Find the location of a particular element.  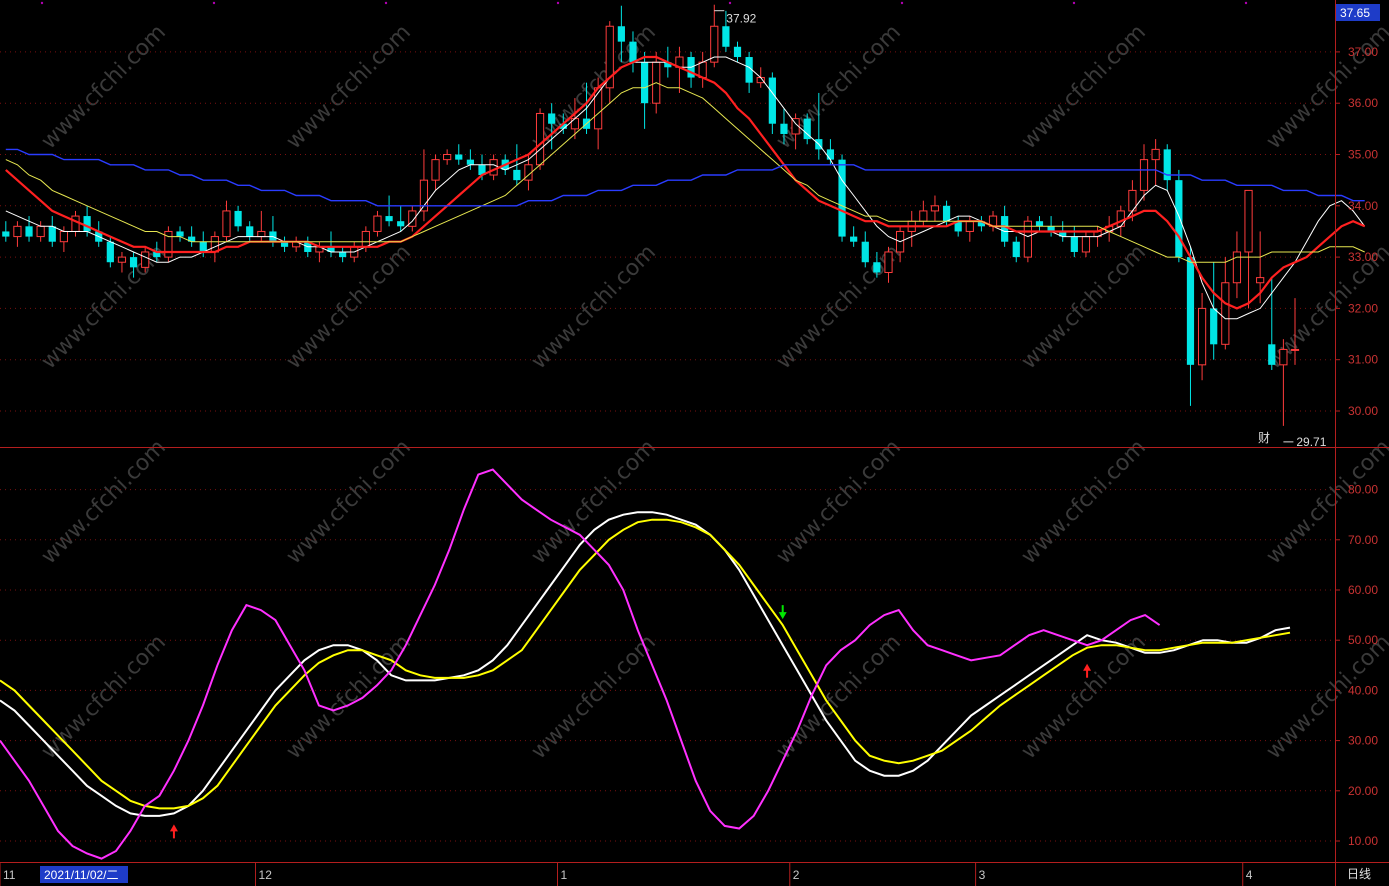

price-tick-label: 35.00 is located at coordinates (1363, 155).